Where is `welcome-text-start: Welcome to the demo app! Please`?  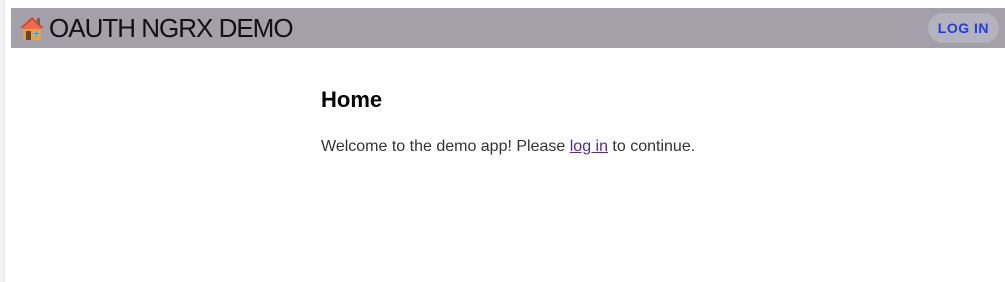
welcome-text-start: Welcome to the demo app! Please is located at coordinates (445, 146).